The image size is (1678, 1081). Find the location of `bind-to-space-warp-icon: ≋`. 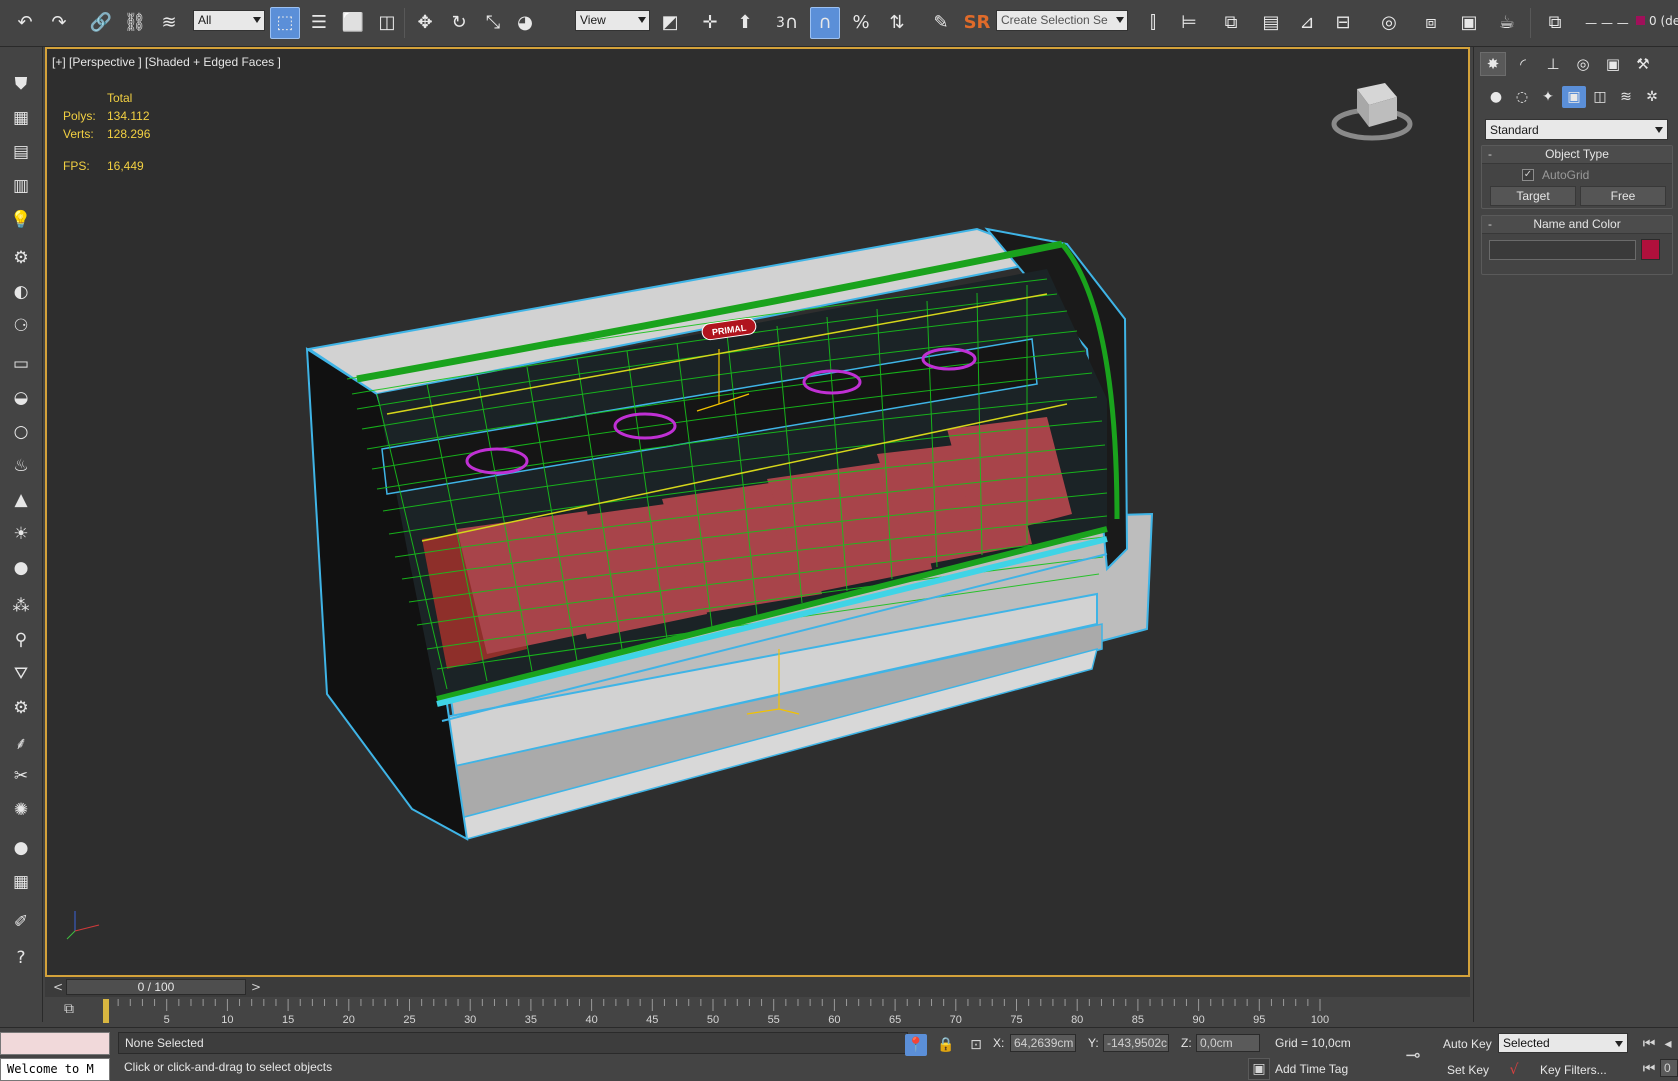

bind-to-space-warp-icon: ≋ is located at coordinates (169, 23).